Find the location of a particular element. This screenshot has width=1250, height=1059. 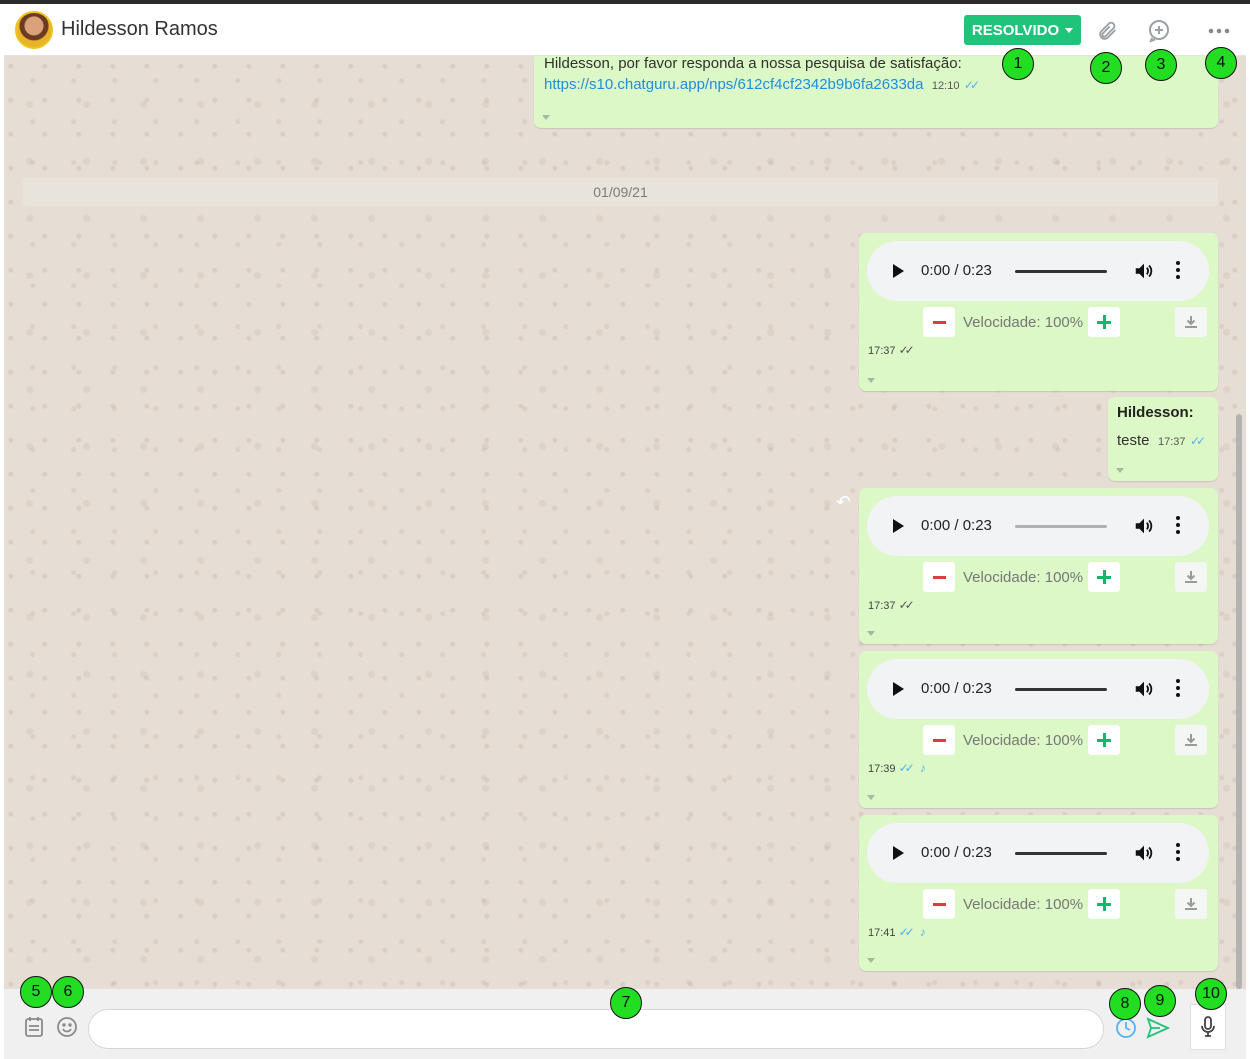

annotation-marker-7: 7 is located at coordinates (626, 1003).